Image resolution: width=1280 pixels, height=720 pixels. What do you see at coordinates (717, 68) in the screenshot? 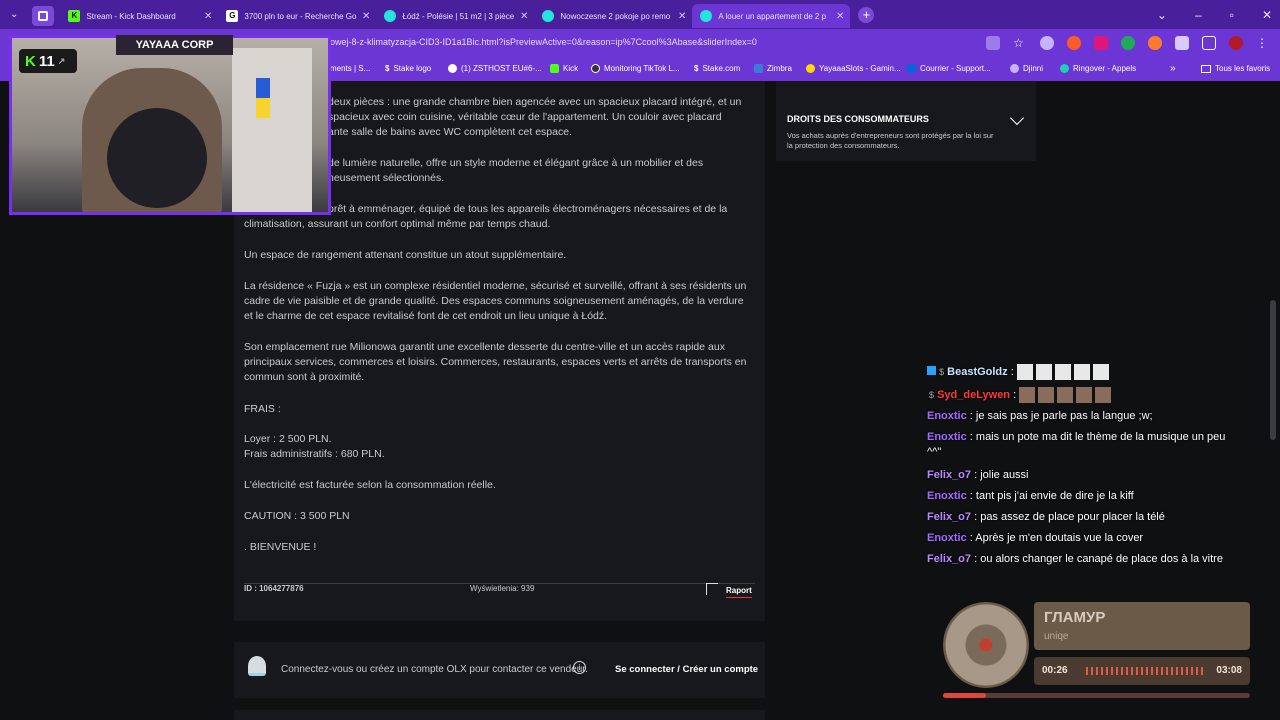
I see `bookmark-item: $ Stake.com` at bounding box center [717, 68].